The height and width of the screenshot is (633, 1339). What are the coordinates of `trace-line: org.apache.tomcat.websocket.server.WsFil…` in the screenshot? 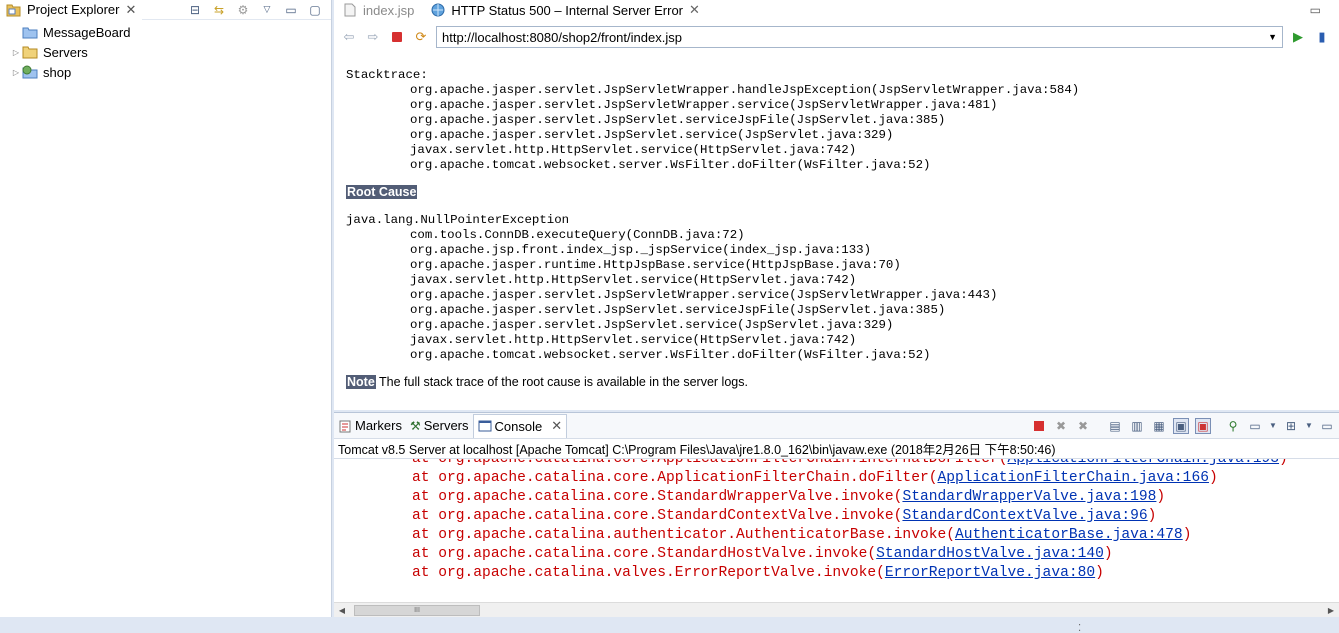 It's located at (670, 355).